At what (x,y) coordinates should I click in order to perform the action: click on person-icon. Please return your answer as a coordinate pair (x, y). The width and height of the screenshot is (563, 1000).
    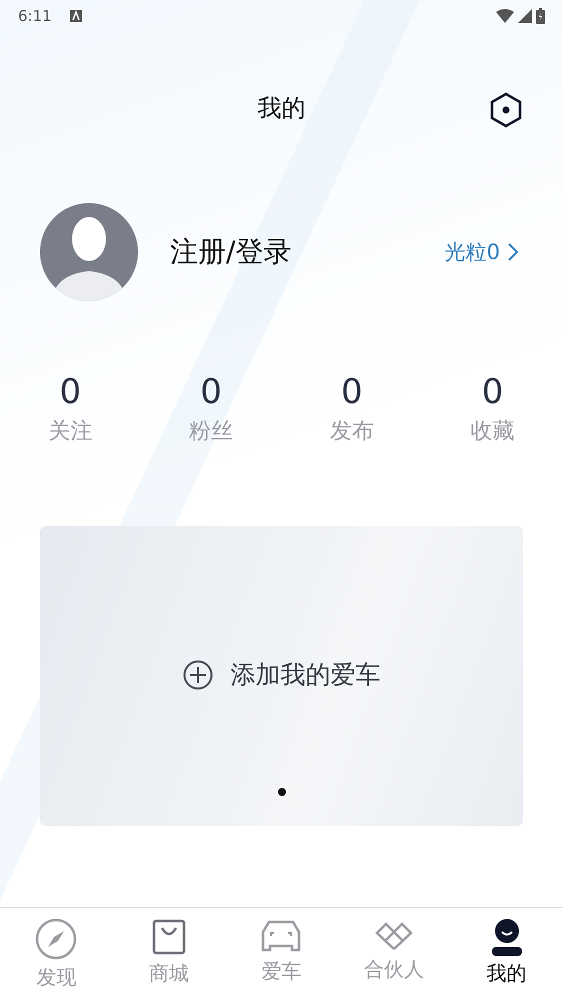
    Looking at the image, I should click on (507, 937).